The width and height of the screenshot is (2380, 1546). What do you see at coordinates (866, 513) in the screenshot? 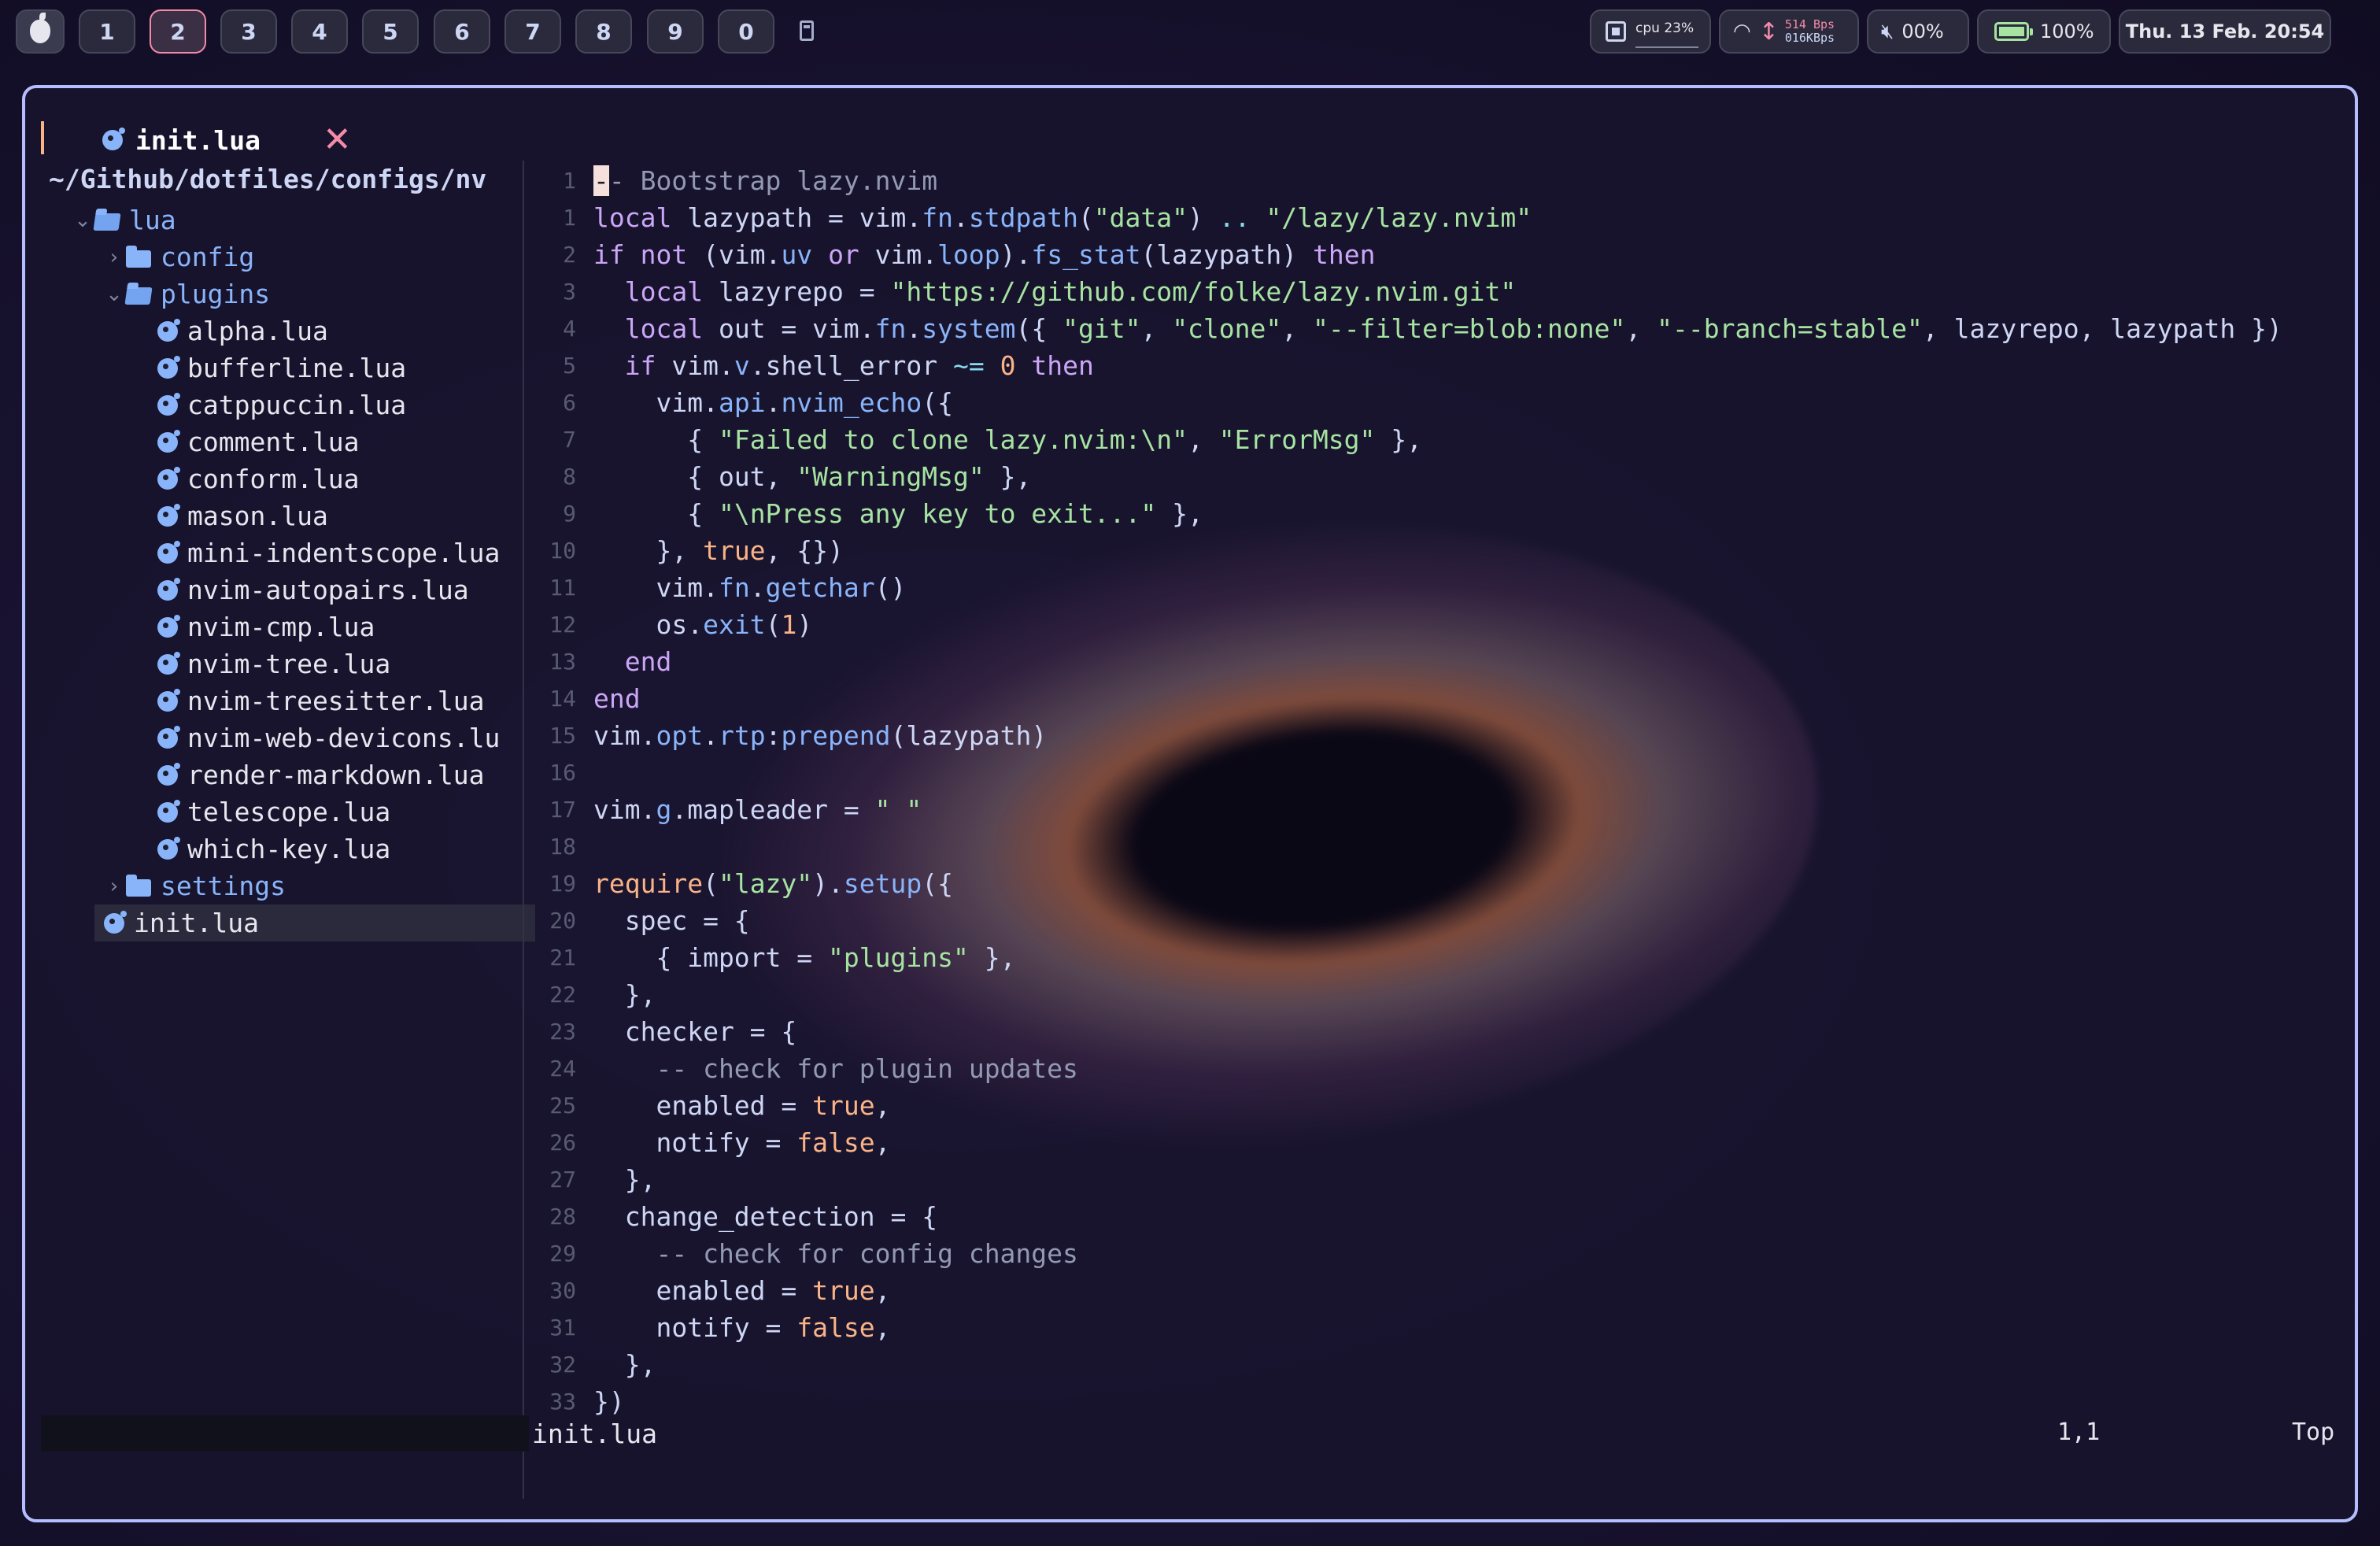
I see `code-line: 9 { "\nPress any key to exit..." },` at bounding box center [866, 513].